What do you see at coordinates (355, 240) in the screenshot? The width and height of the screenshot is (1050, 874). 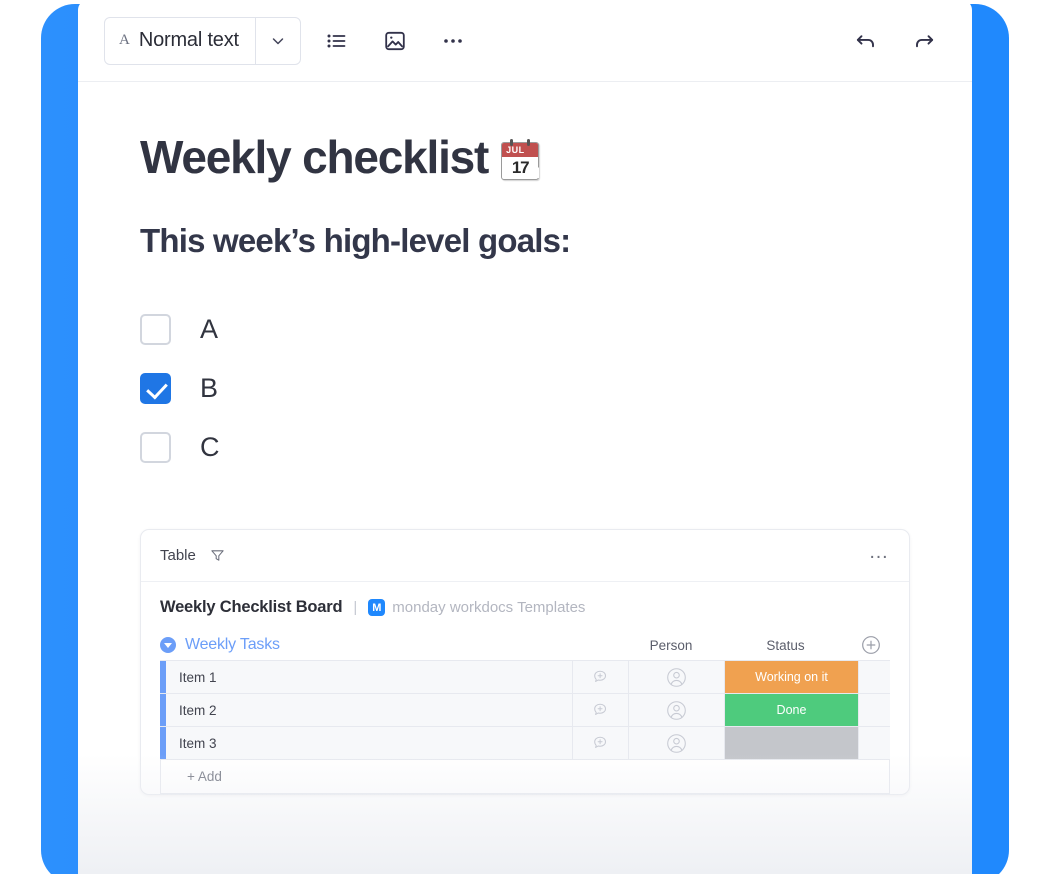 I see `page-subtitle: This week’s high-level goals:` at bounding box center [355, 240].